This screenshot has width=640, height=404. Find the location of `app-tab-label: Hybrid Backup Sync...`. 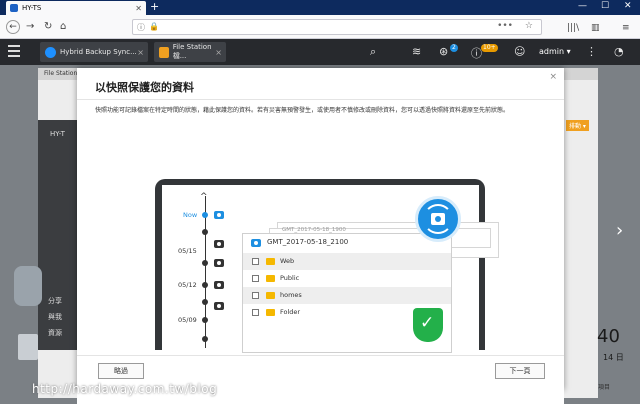

app-tab-label: Hybrid Backup Sync... is located at coordinates (98, 52).